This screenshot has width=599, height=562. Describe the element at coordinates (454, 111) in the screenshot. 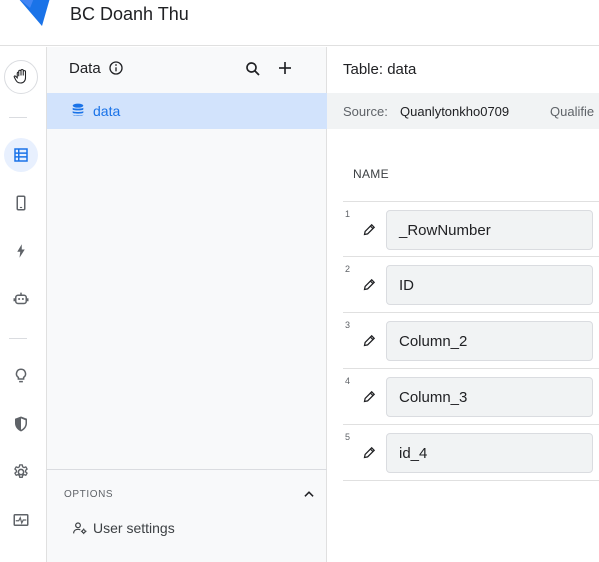

I see `source-value-link: Quanlytonkho0709` at that location.